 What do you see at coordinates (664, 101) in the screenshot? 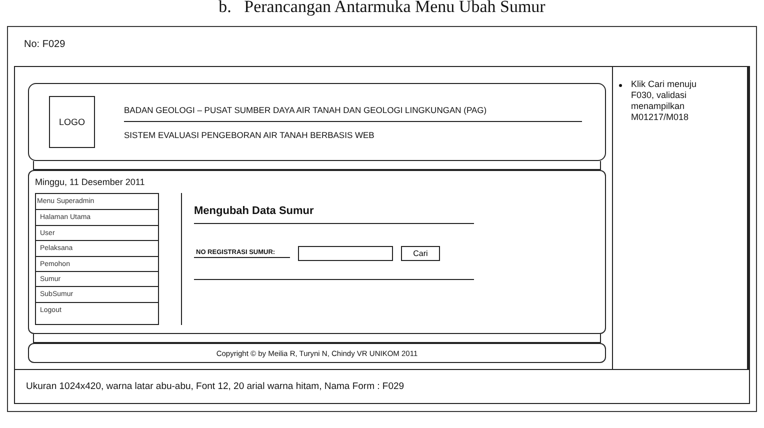
I see `note-text: Klik Cari menuju F030, validasi menampilkan M01217/M018` at bounding box center [664, 101].